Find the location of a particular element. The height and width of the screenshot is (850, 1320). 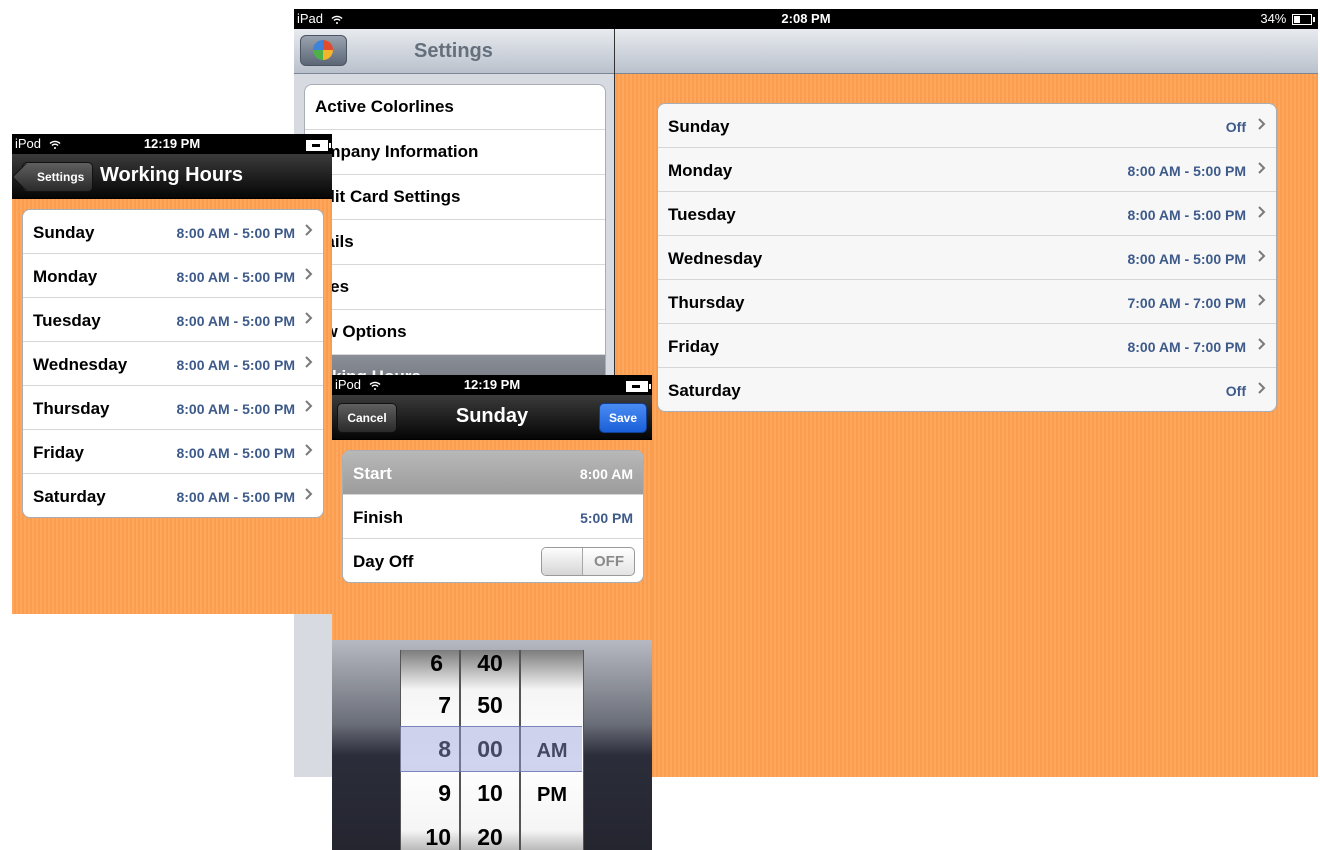

picker-minute-option: 10 is located at coordinates (490, 793).